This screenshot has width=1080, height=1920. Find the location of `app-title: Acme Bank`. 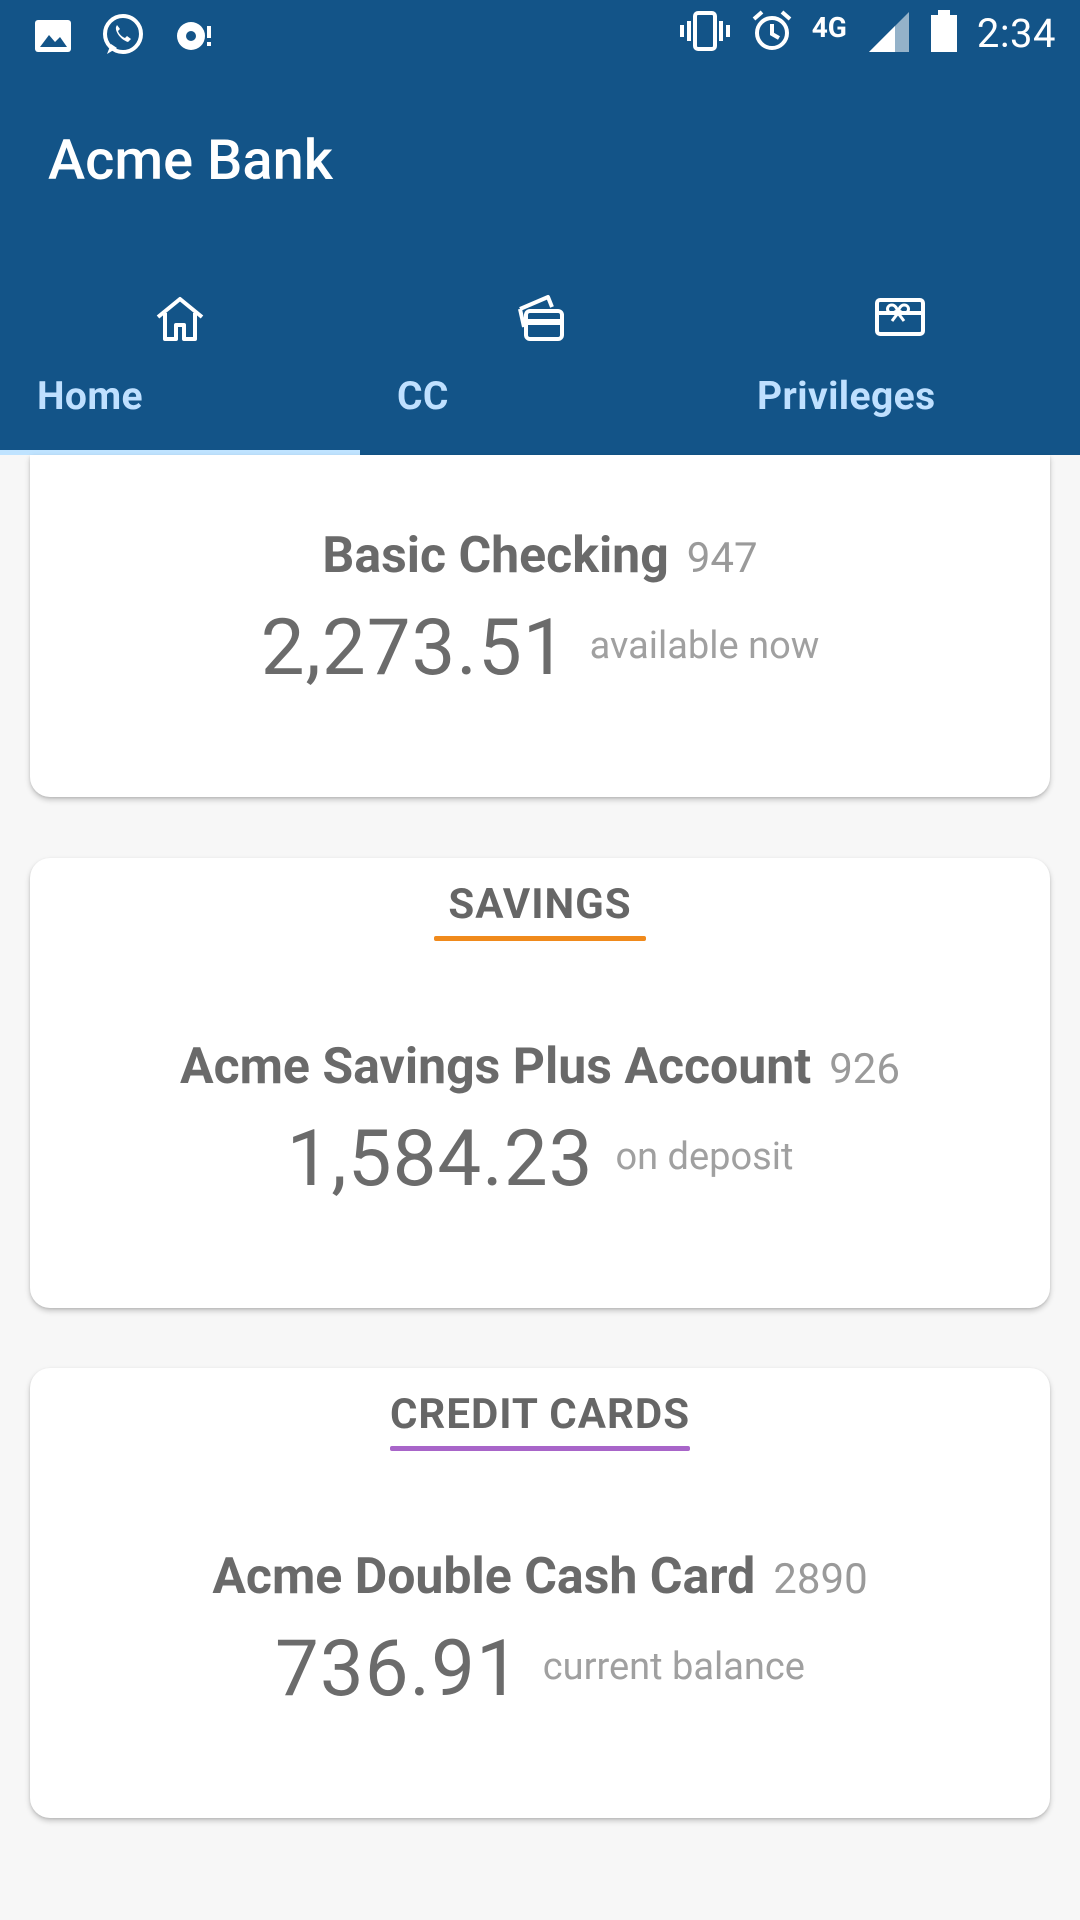

app-title: Acme Bank is located at coordinates (190, 160).